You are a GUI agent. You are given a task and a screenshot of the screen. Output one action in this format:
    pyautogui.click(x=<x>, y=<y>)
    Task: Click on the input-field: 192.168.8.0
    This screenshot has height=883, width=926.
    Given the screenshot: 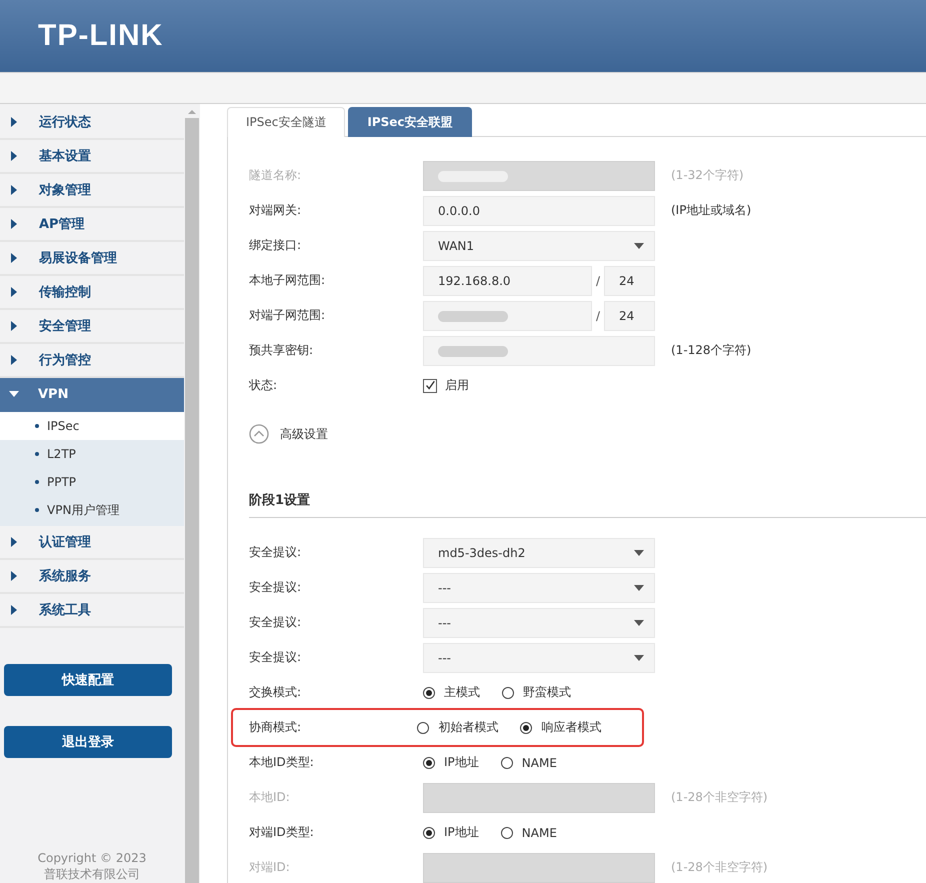 What is the action you would take?
    pyautogui.click(x=507, y=281)
    